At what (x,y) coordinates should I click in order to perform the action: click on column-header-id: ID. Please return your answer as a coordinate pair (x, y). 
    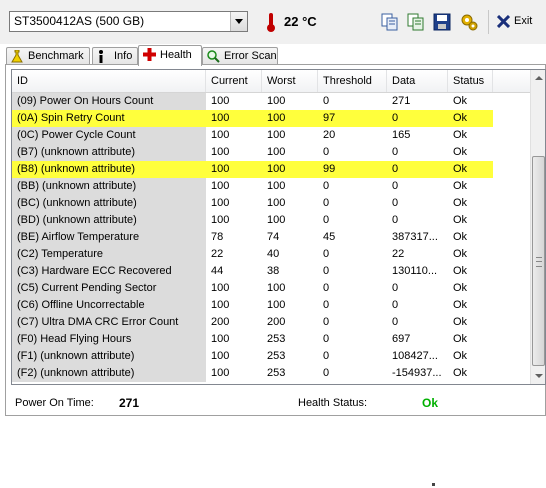
    Looking at the image, I should click on (109, 81).